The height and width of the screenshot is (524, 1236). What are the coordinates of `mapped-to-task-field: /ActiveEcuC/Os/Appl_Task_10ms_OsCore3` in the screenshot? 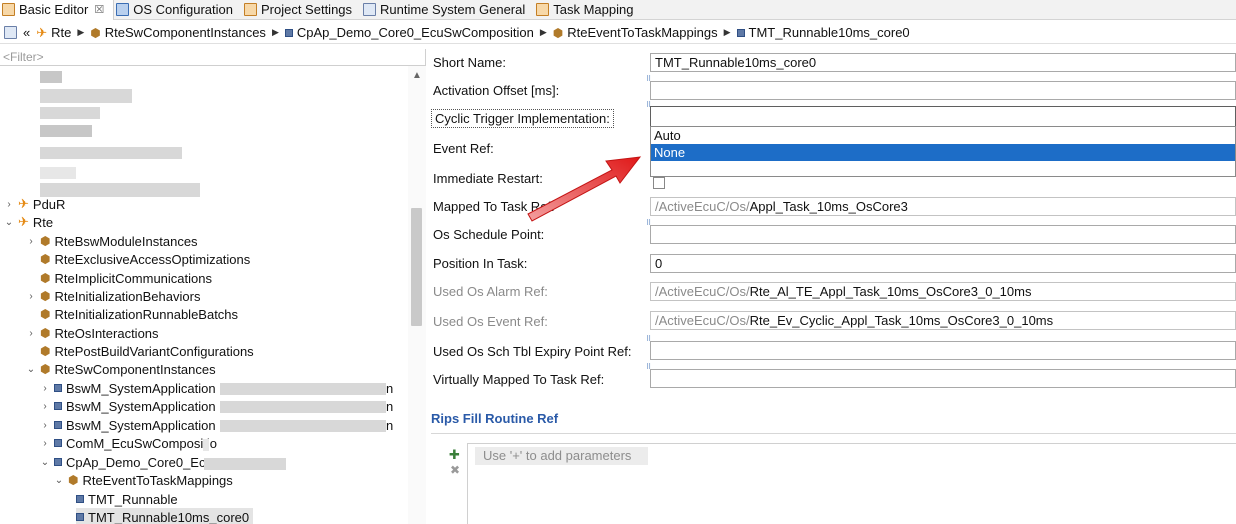 It's located at (943, 206).